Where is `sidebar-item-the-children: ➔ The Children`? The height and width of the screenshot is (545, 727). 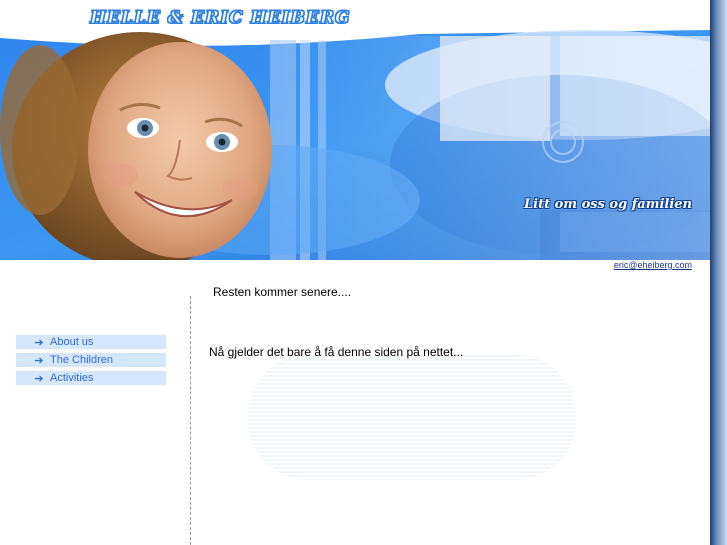
sidebar-item-the-children: ➔ The Children is located at coordinates (91, 360).